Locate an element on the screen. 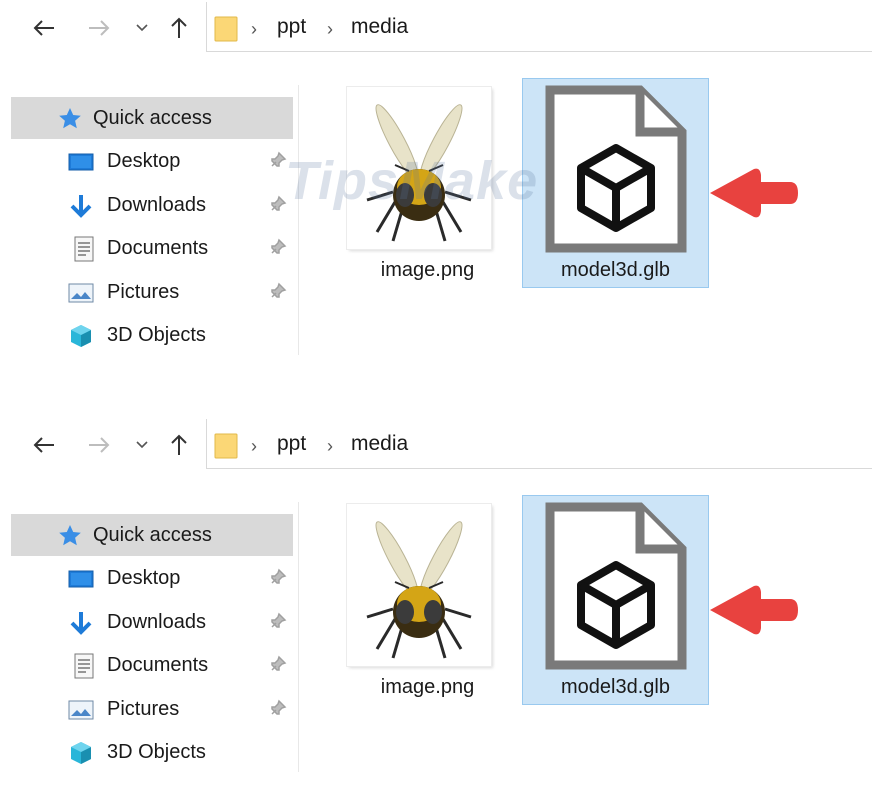 The image size is (872, 801). file-item-image: image.png is located at coordinates (427, 600).